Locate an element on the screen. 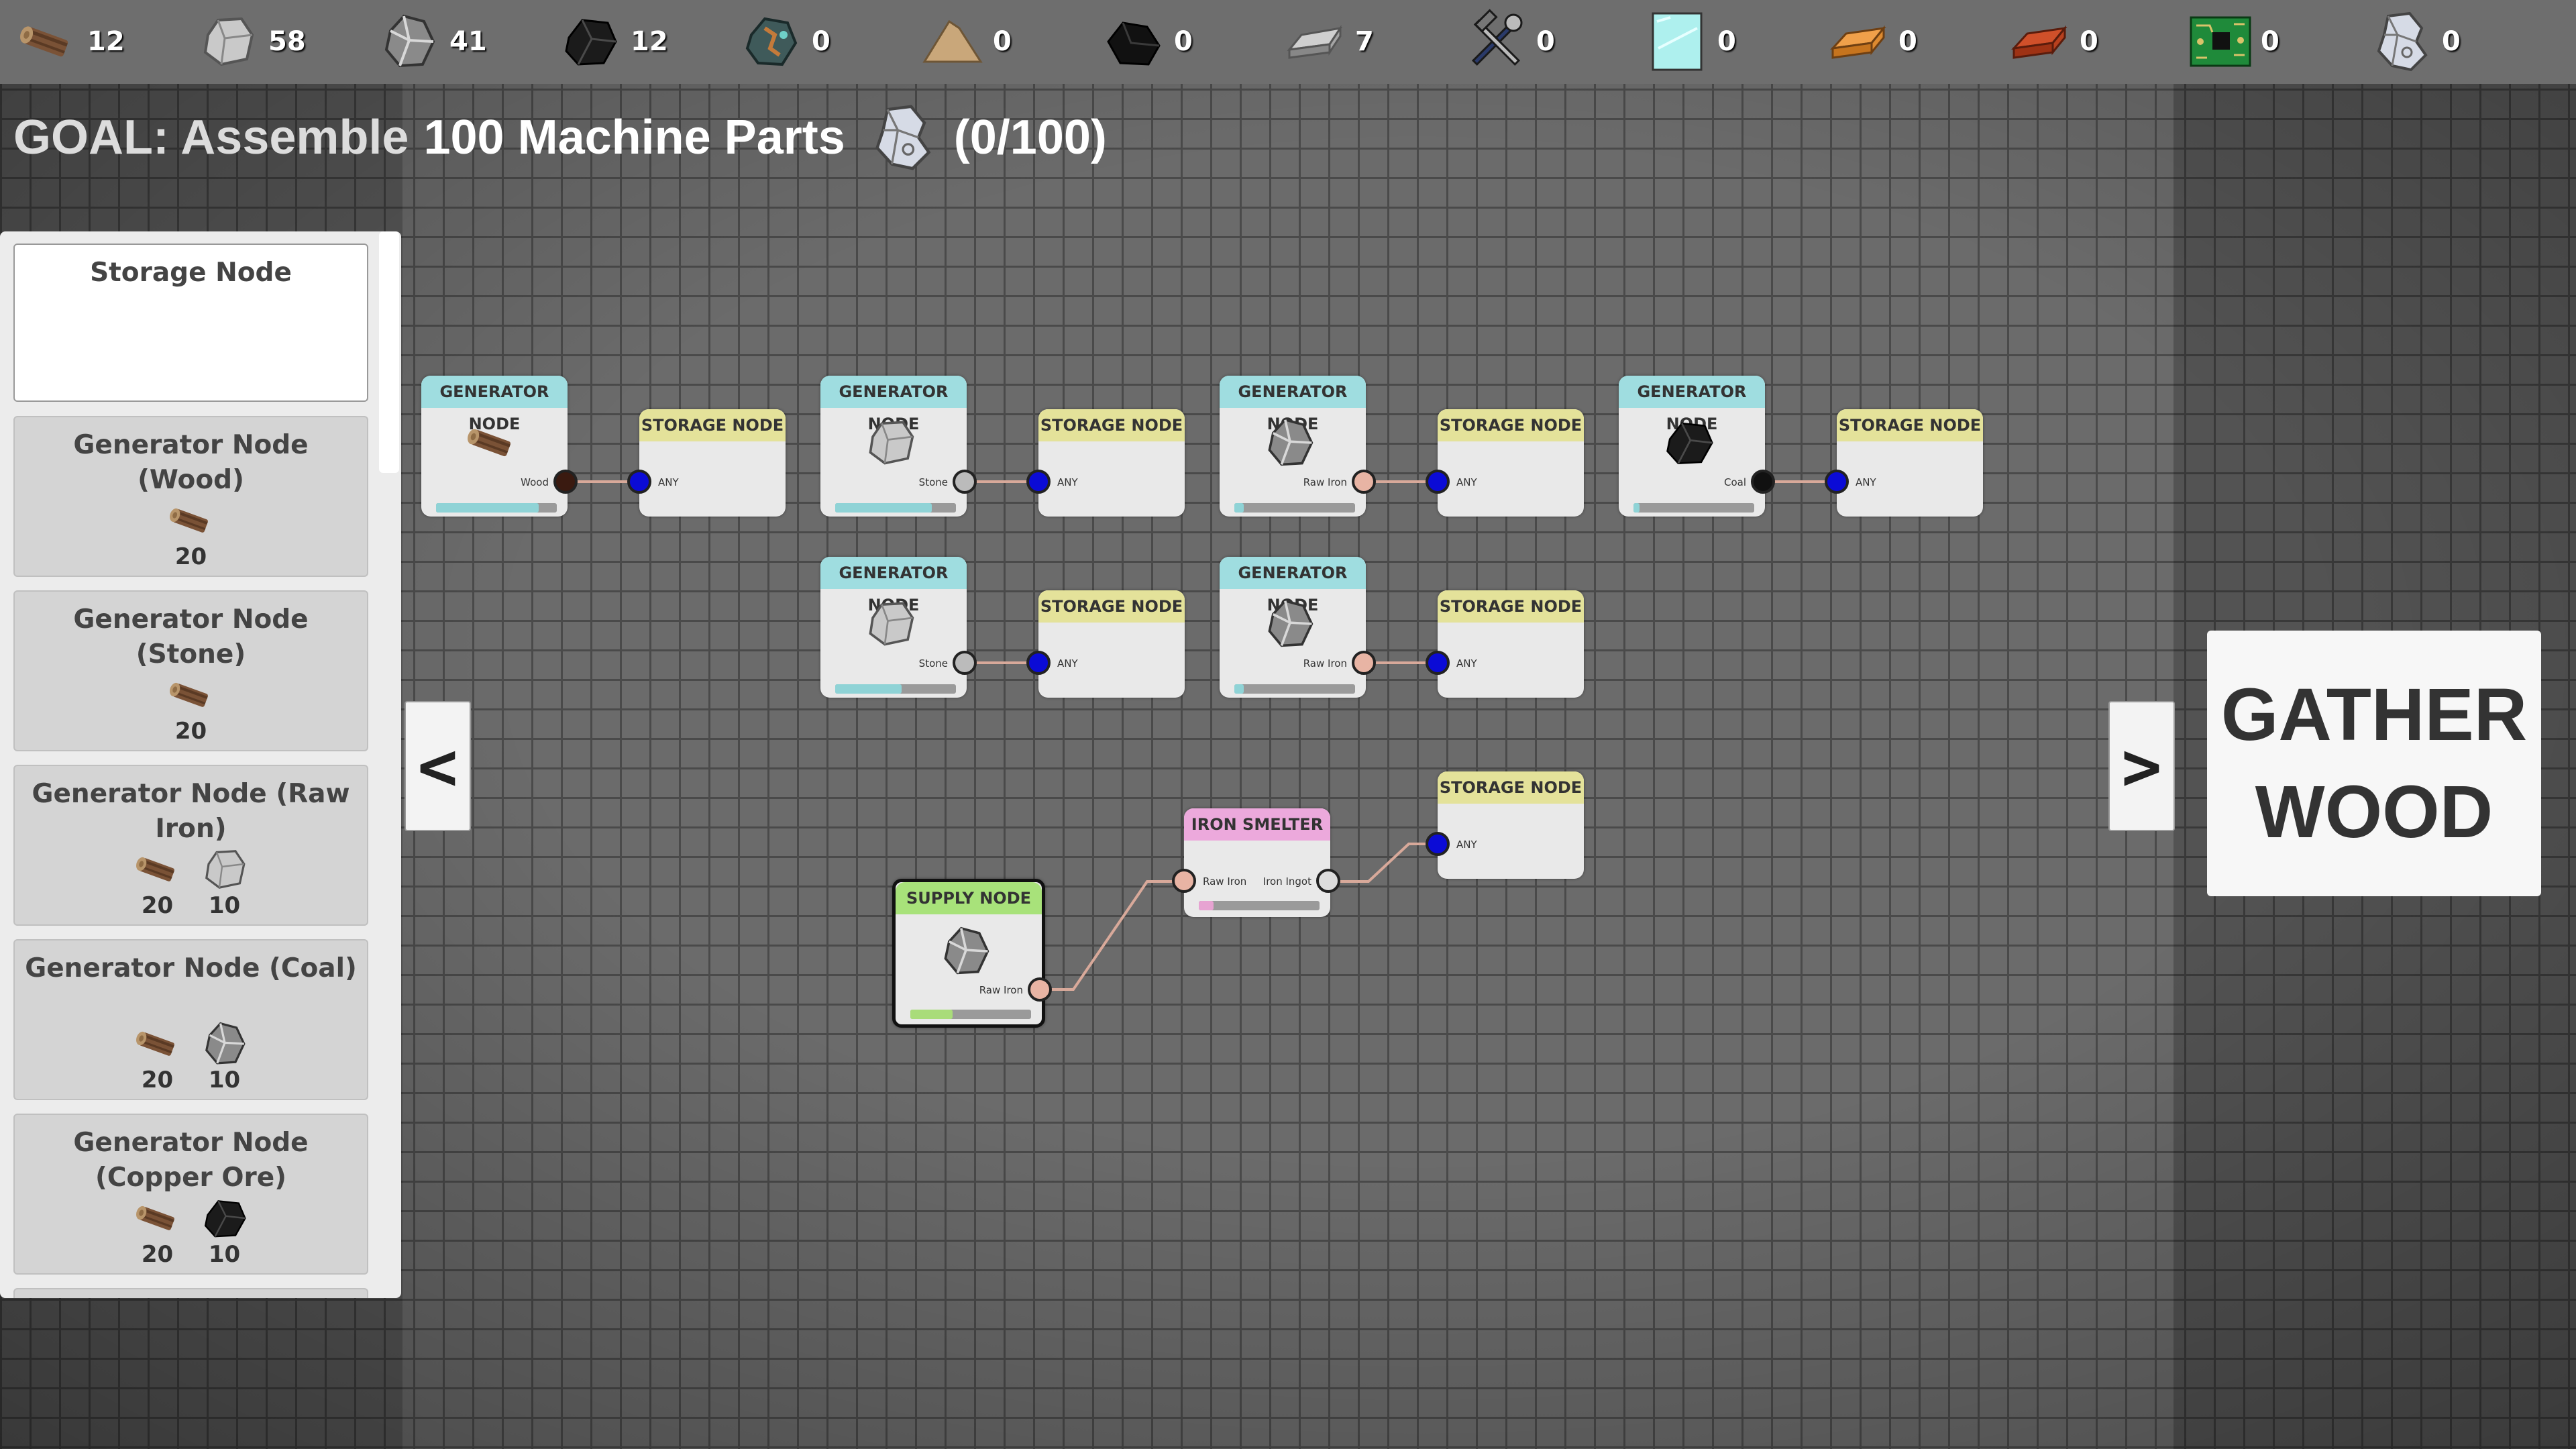 This screenshot has height=1449, width=2576. generator-node-raw-iron-2: GENERATOR NODE Raw Iron is located at coordinates (1298, 627).